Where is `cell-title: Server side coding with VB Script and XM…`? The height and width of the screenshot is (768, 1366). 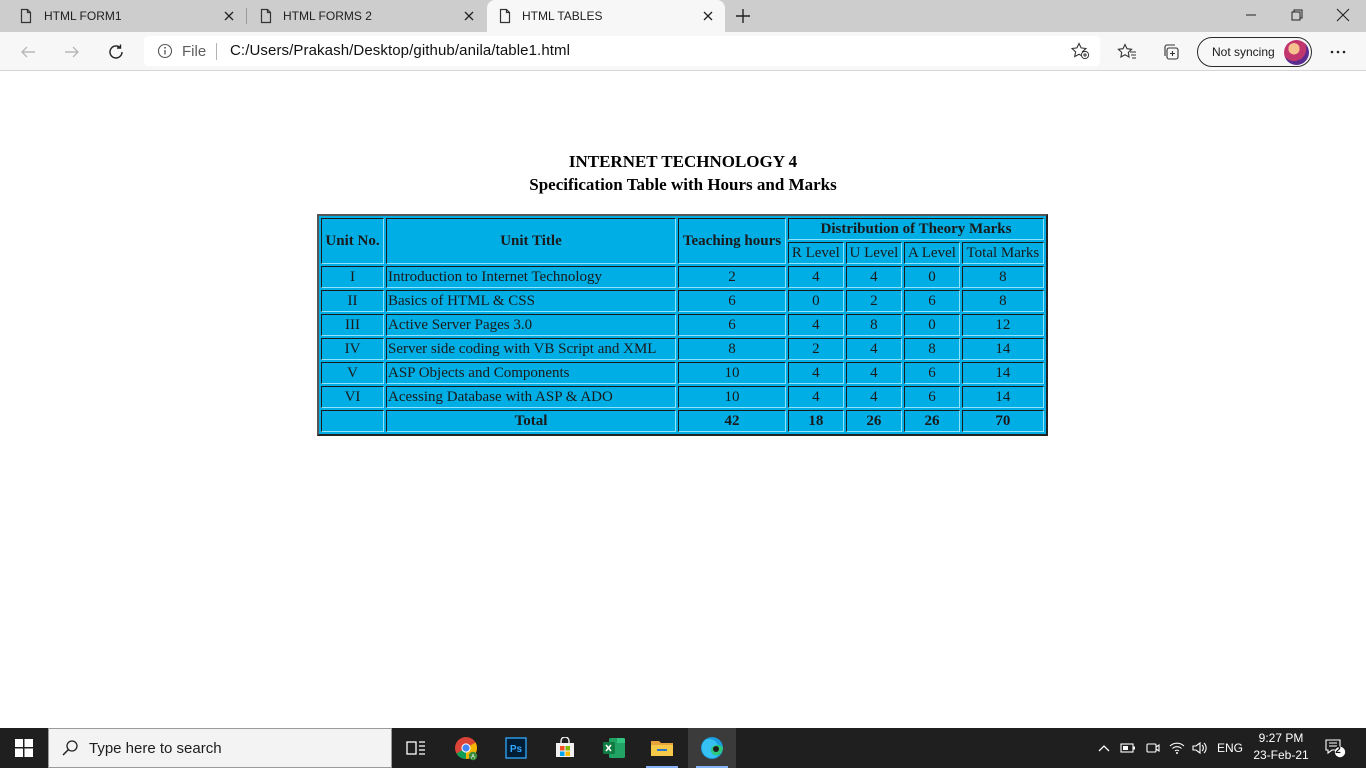 cell-title: Server side coding with VB Script and XM… is located at coordinates (531, 349).